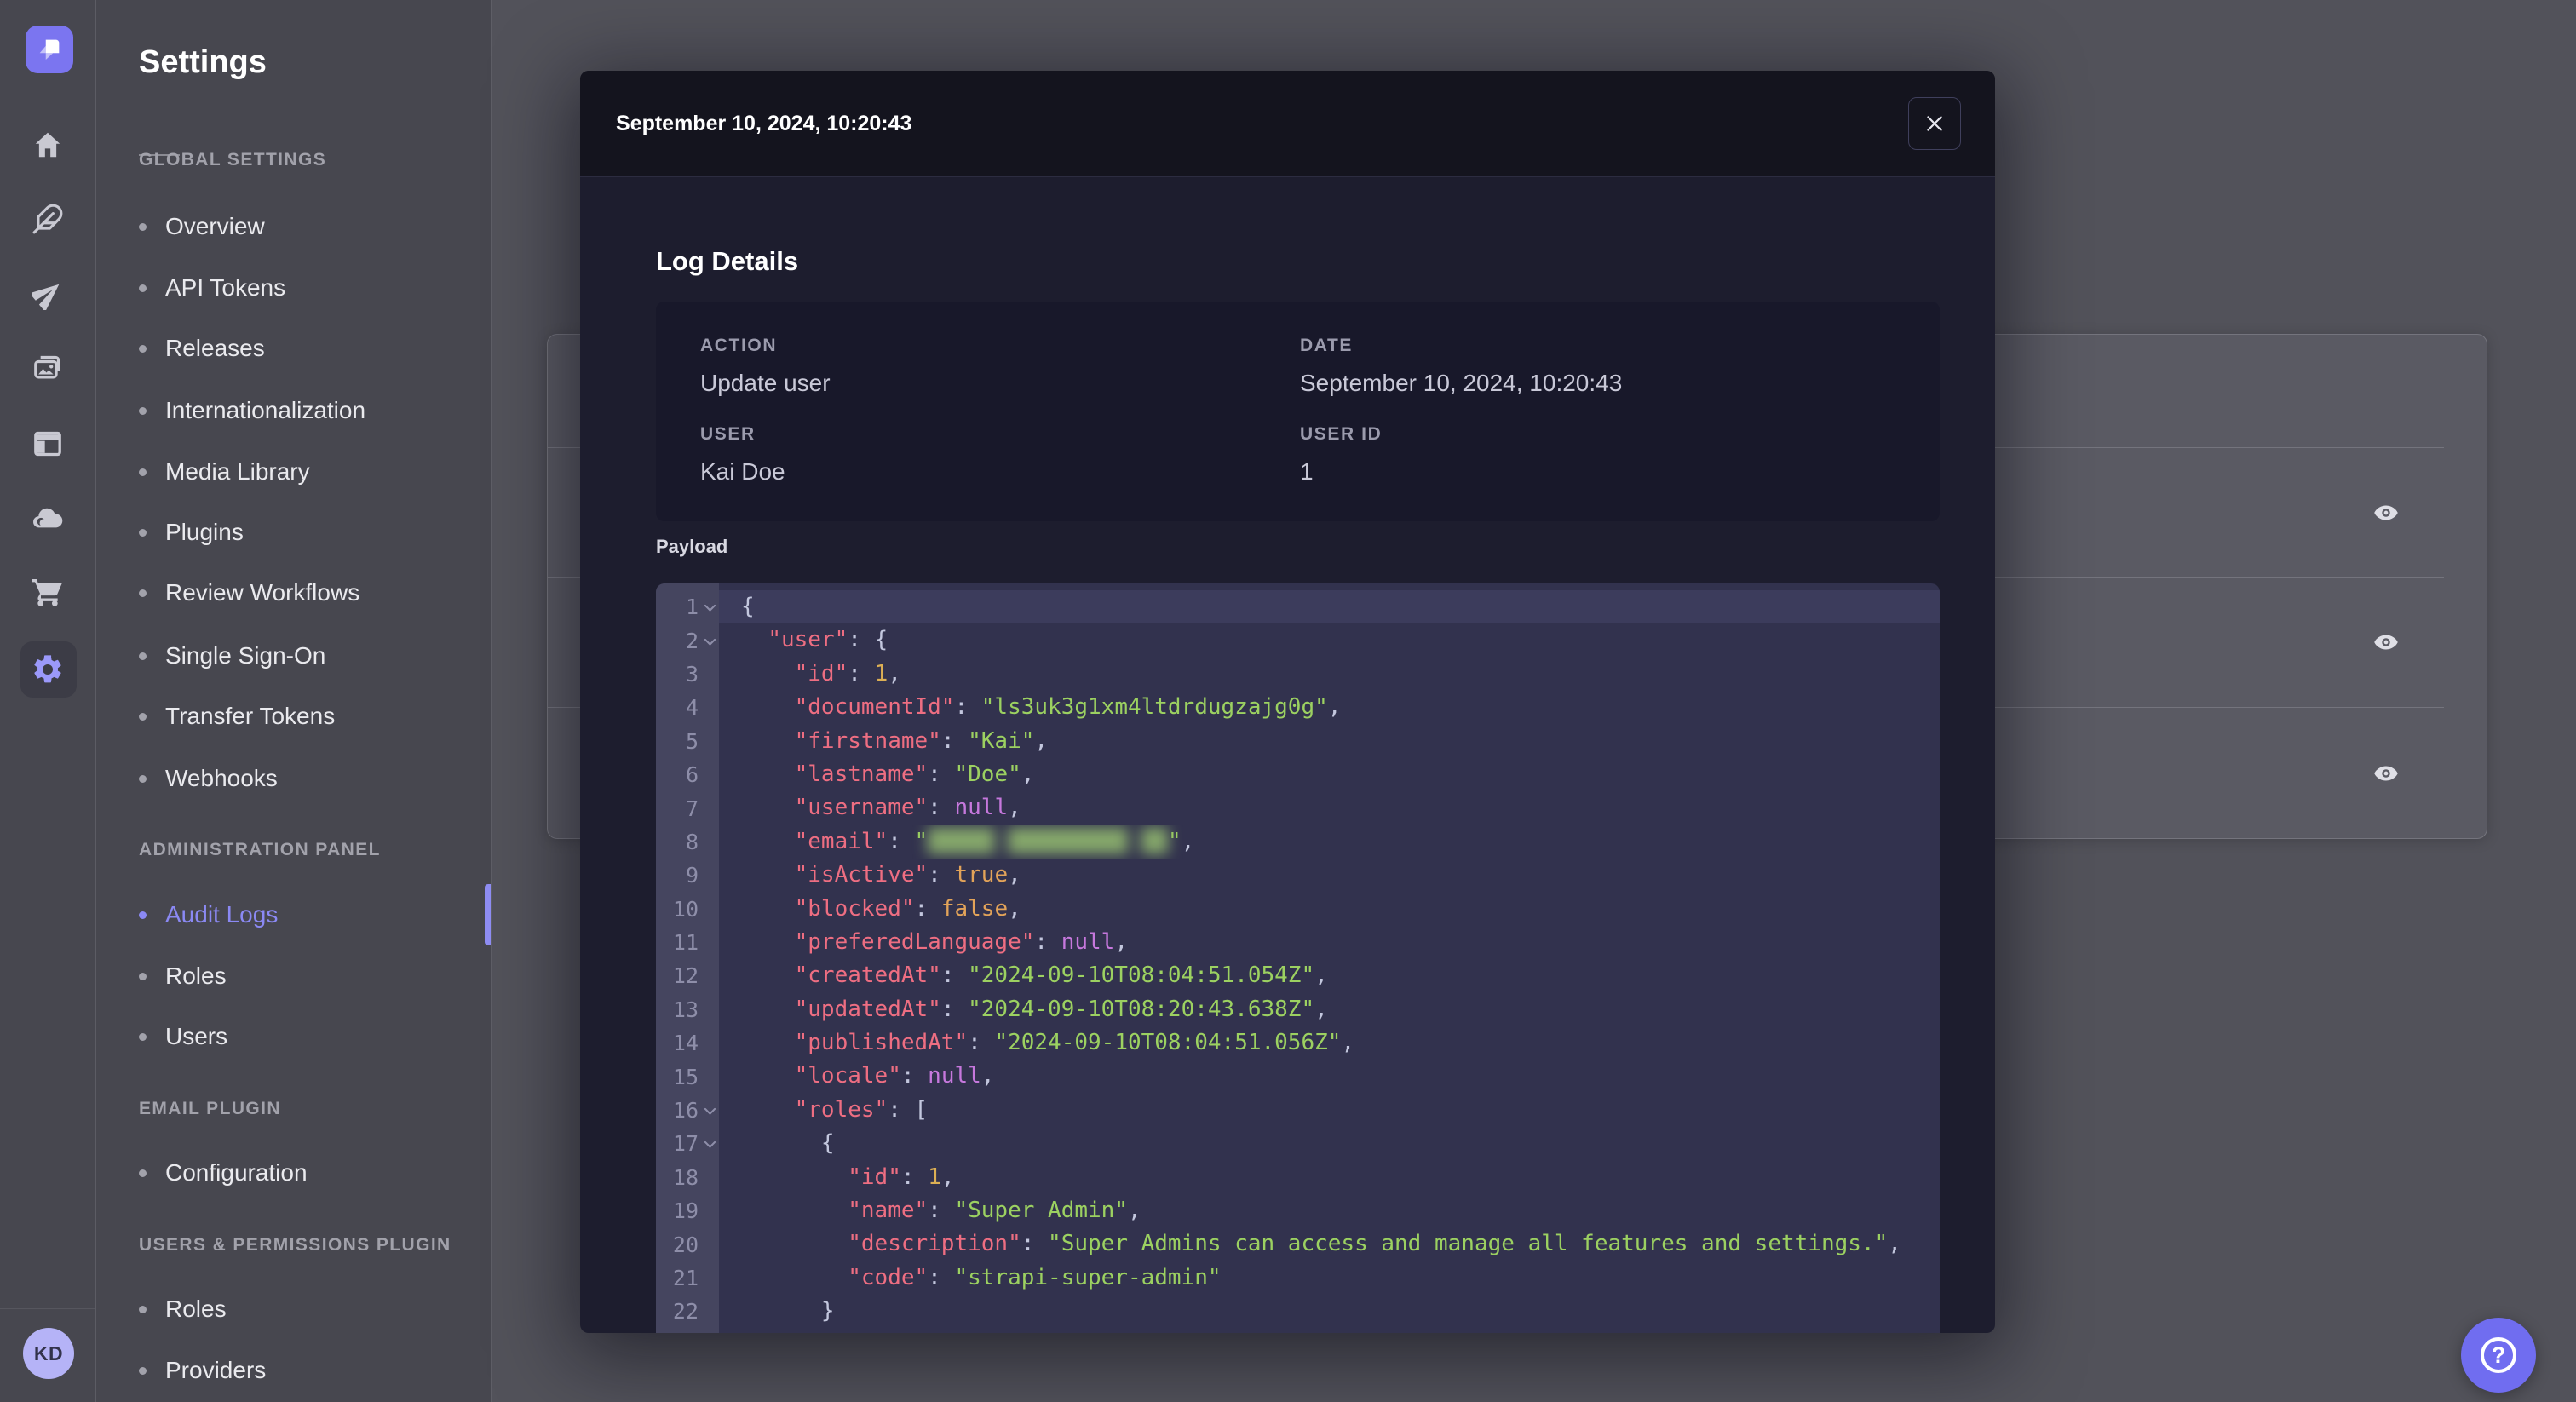 The image size is (2576, 1402). Describe the element at coordinates (692, 775) in the screenshot. I see `line-number: 6` at that location.